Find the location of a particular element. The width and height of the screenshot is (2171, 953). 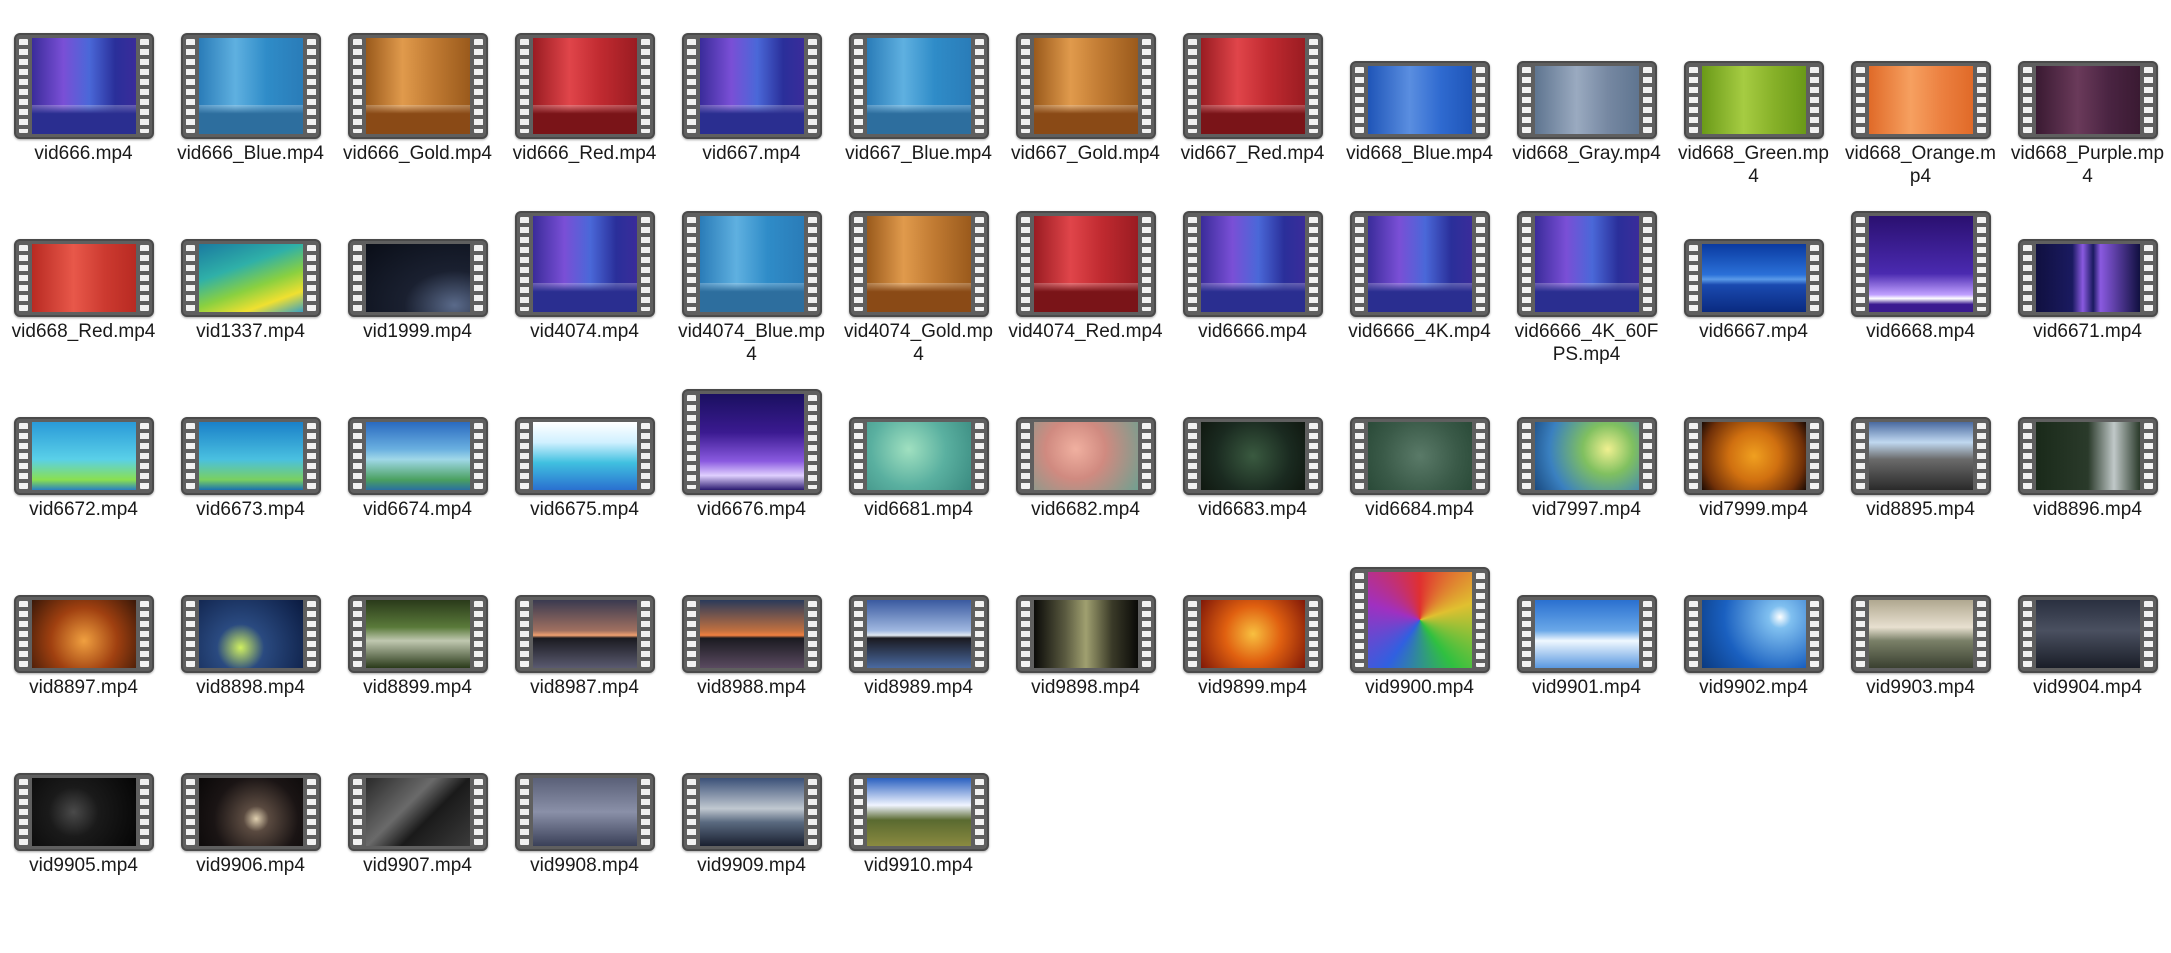

file-item: vid668_Green.mp4 is located at coordinates (1753, 100).